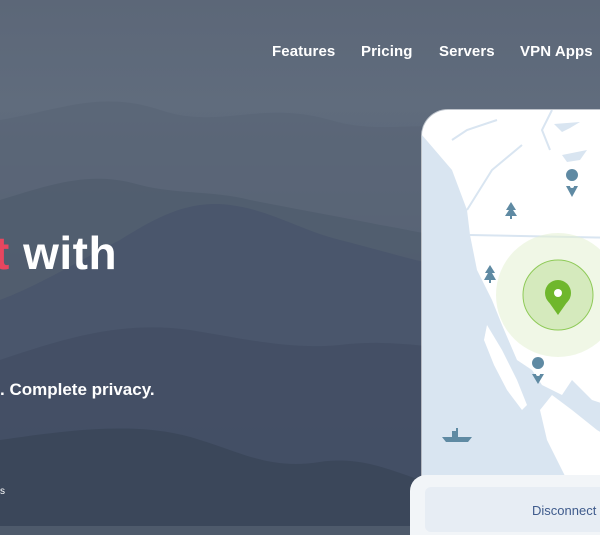 Image resolution: width=600 pixels, height=535 pixels. I want to click on nav-vpn-apps: VPN Apps, so click(556, 51).